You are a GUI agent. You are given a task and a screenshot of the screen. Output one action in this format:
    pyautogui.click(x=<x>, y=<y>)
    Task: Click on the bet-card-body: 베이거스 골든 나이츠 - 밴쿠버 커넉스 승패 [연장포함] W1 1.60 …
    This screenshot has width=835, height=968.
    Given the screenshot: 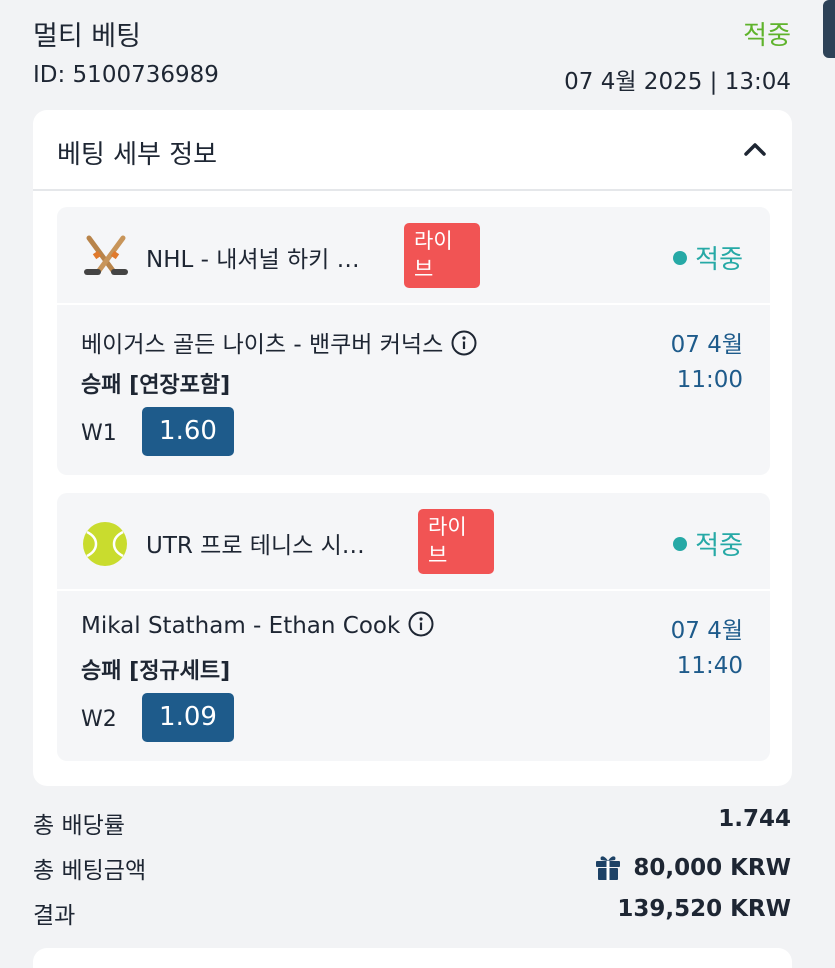 What is the action you would take?
    pyautogui.click(x=413, y=390)
    